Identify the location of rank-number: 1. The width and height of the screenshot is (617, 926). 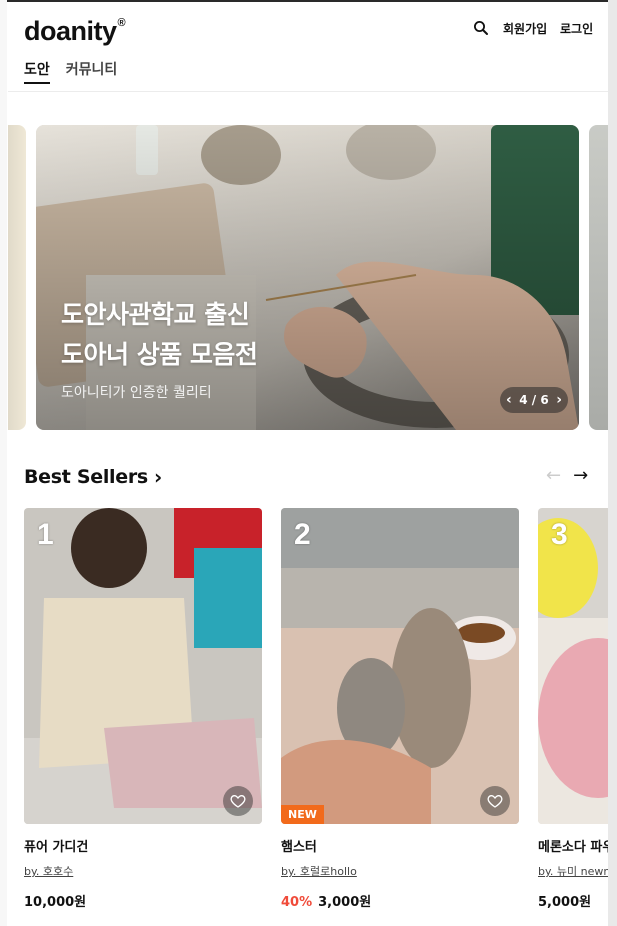
(45, 534).